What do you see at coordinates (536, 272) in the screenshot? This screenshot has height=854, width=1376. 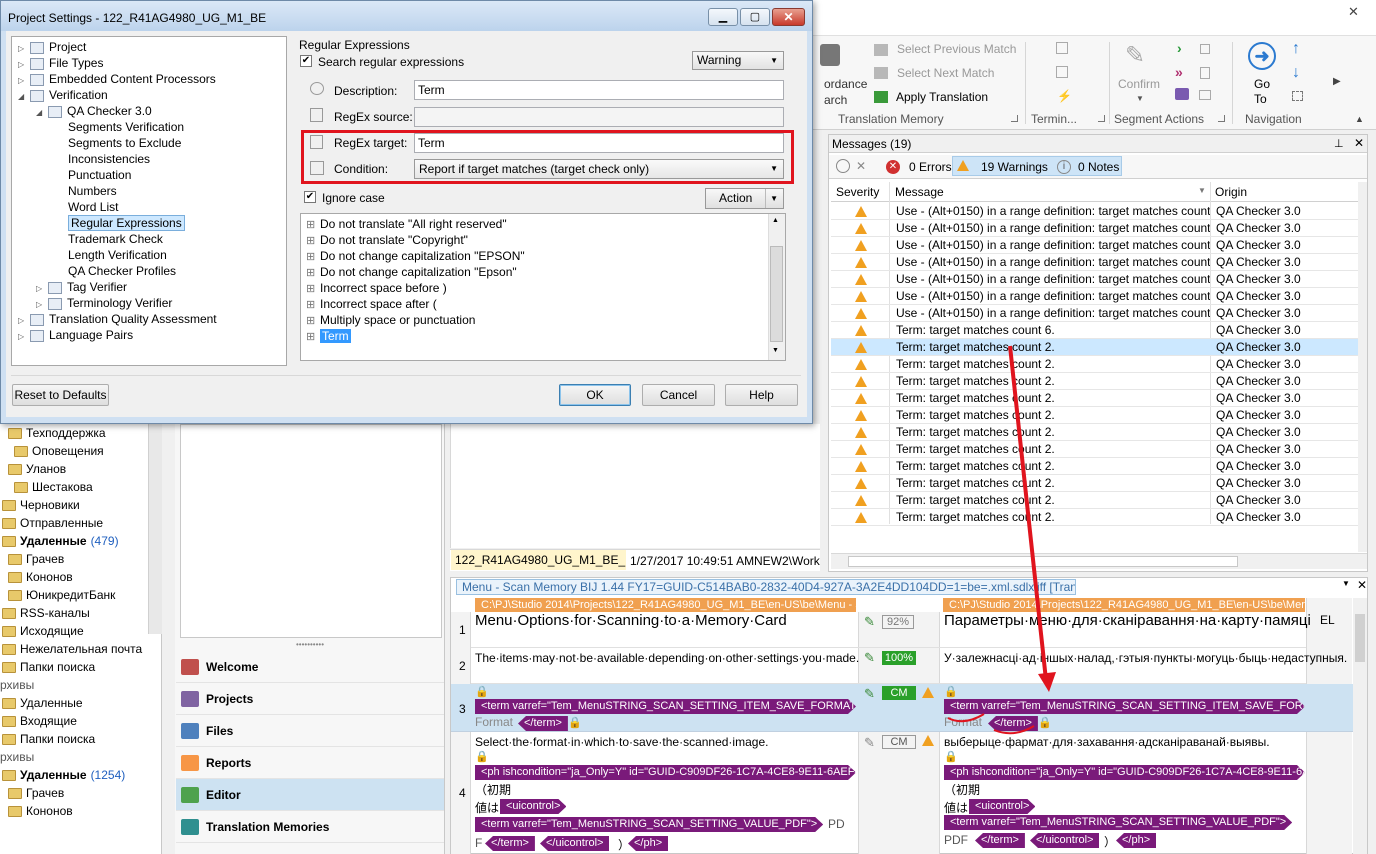 I see `rule-item: ⊞ Do not change capitalization "Epson"` at bounding box center [536, 272].